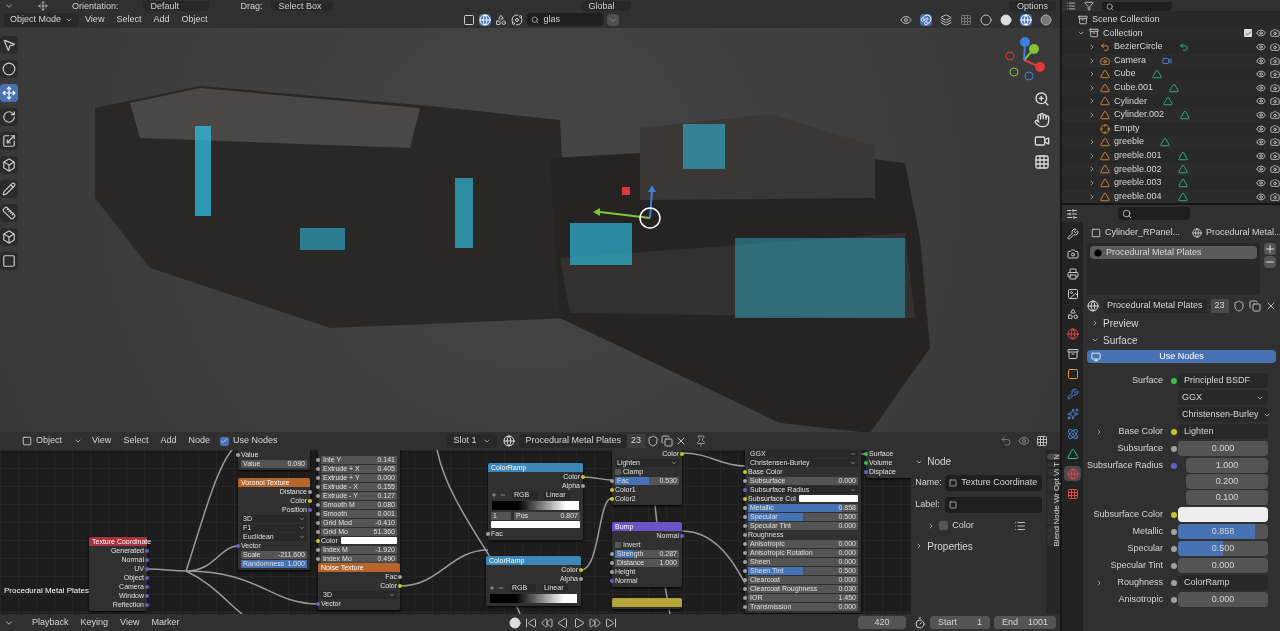 This screenshot has height=631, width=1280. Describe the element at coordinates (1032, 6) in the screenshot. I see `options-dropdown: Options` at that location.